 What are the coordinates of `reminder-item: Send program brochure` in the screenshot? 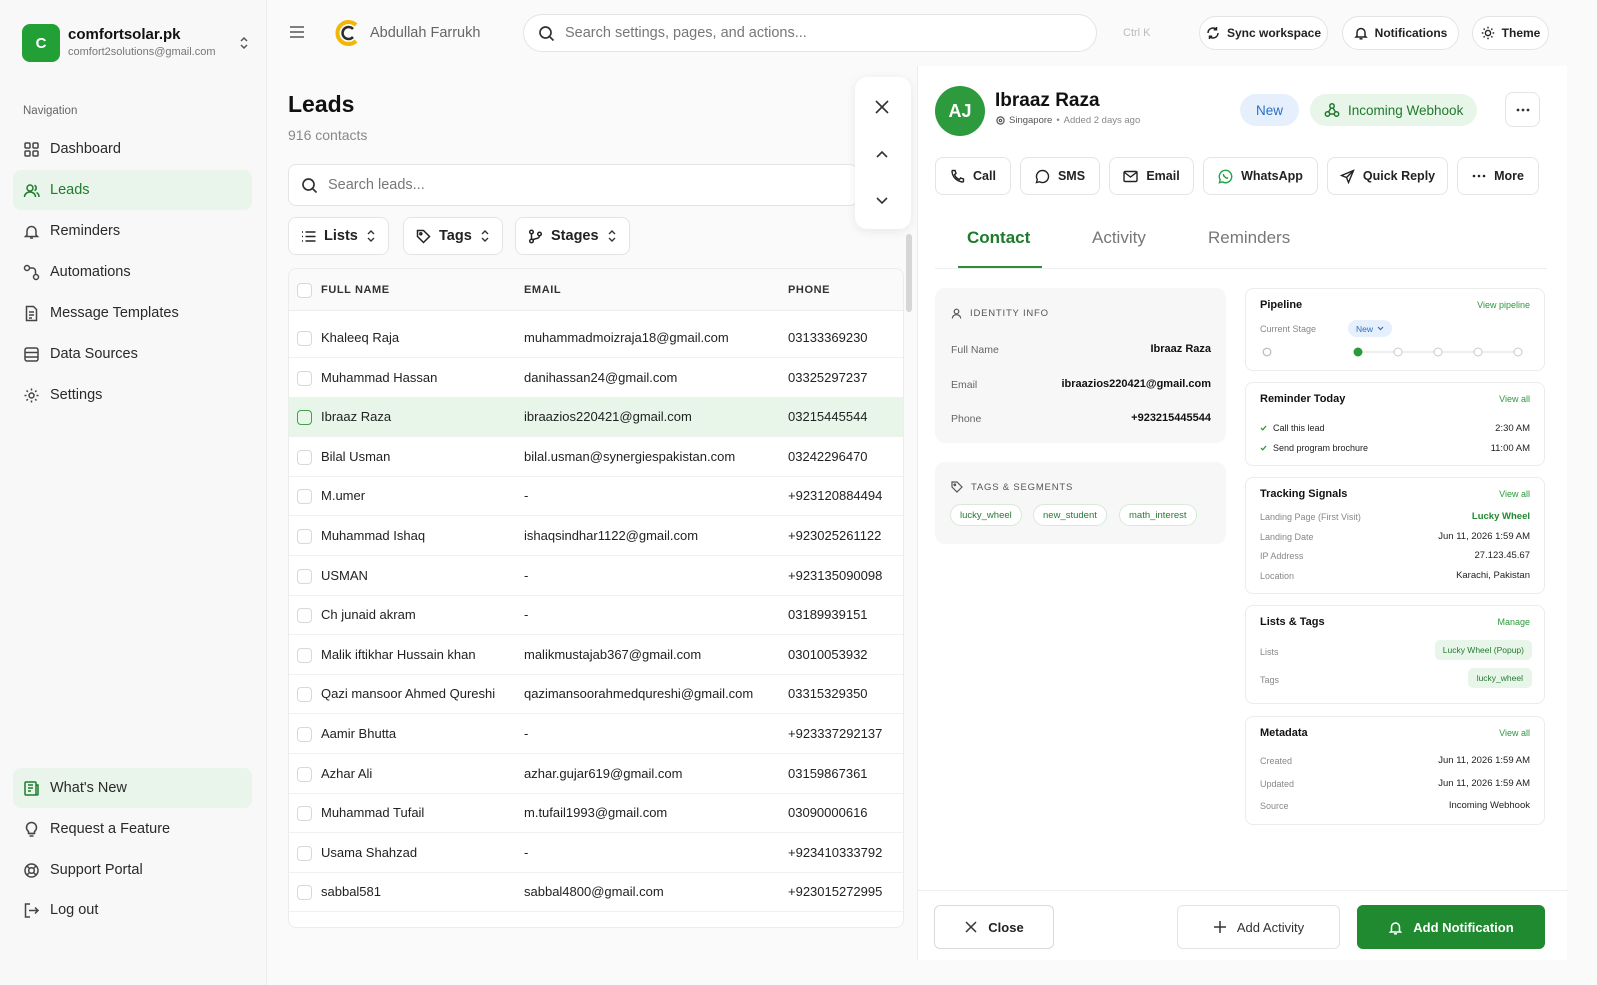 It's located at (1314, 448).